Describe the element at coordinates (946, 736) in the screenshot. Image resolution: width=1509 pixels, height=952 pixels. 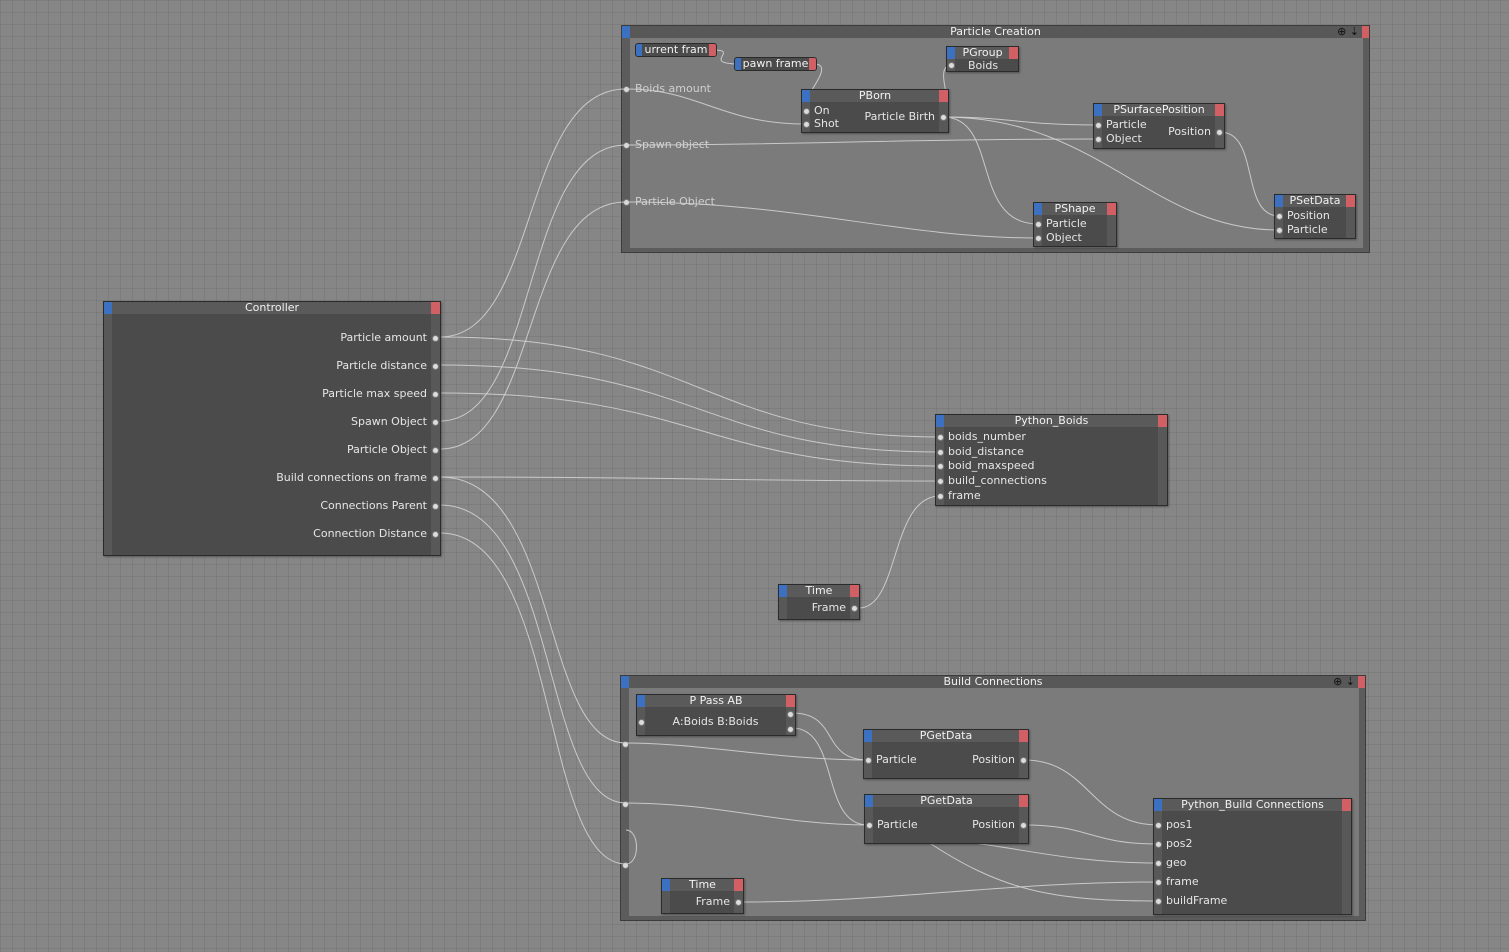
I see `node-title: PGetData` at that location.